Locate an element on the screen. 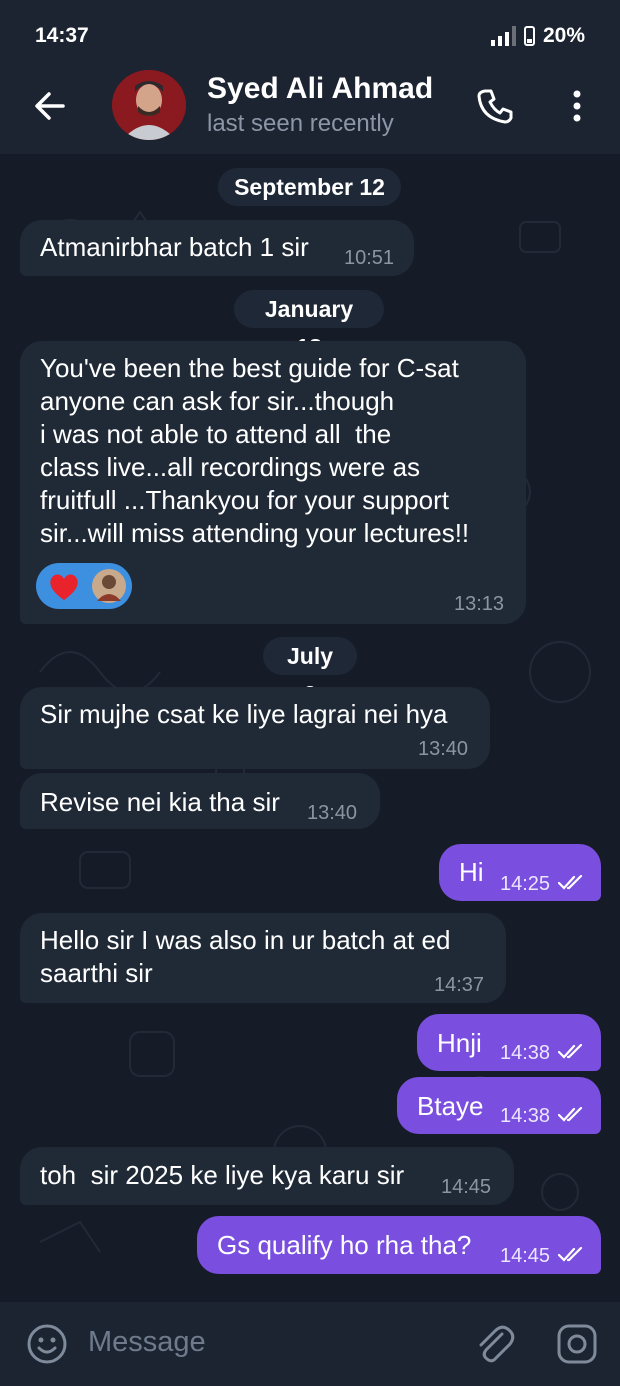  reactor-avatar is located at coordinates (109, 586).